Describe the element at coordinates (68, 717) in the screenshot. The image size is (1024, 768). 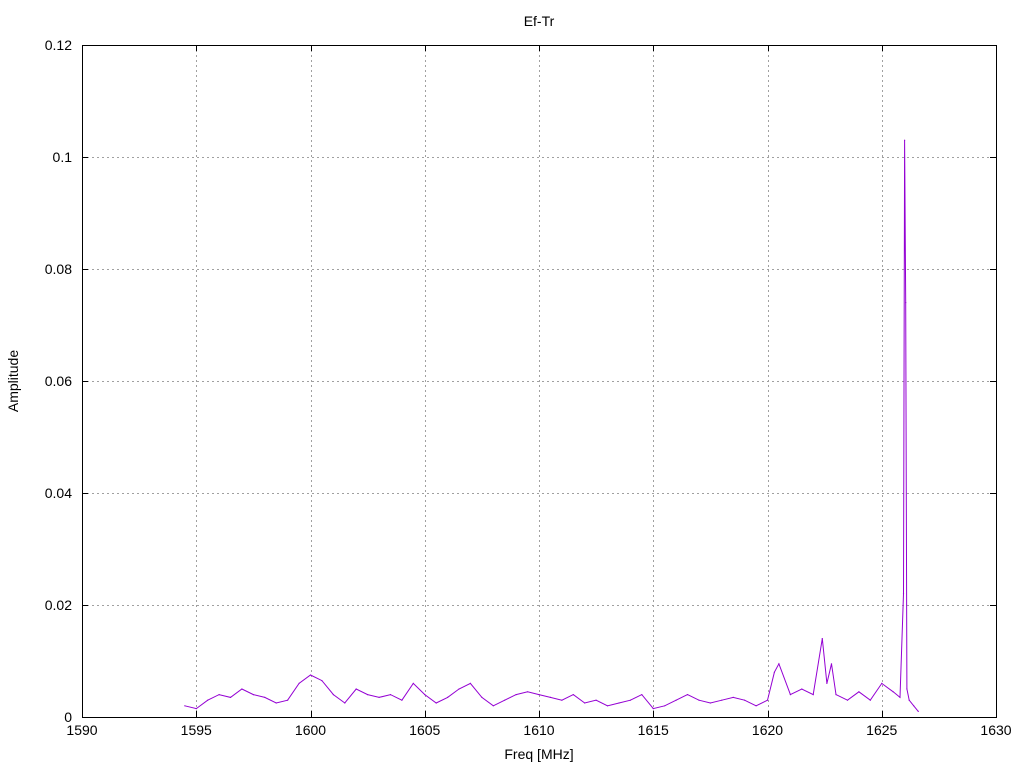
I see `y-tick-label: 0` at that location.